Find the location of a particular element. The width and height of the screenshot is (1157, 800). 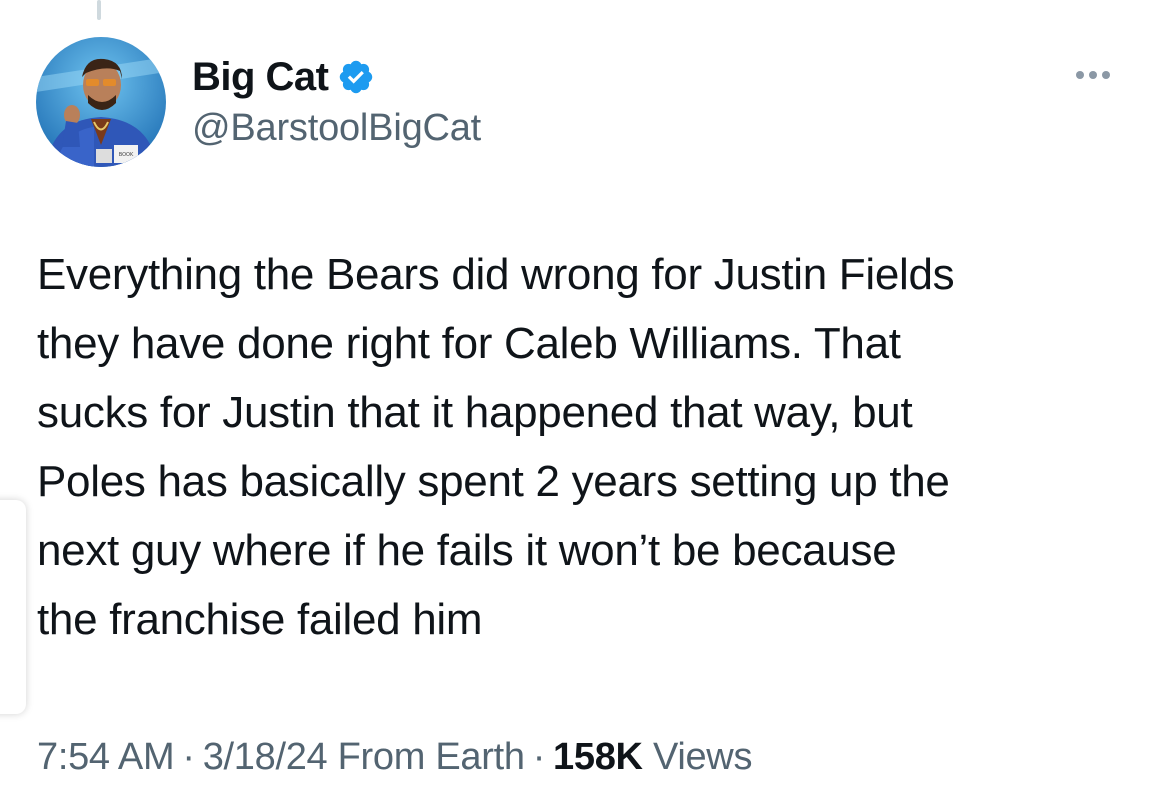

views-count: 158K is located at coordinates (598, 757).